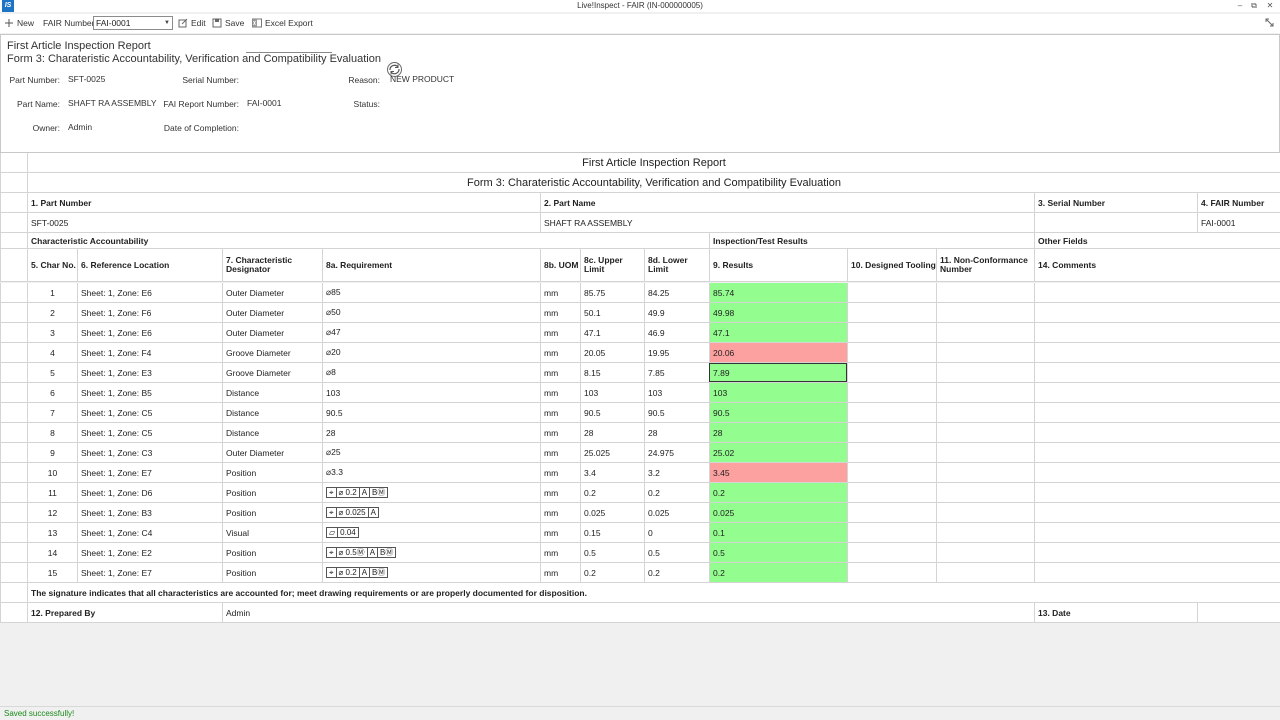 This screenshot has height=720, width=1280. Describe the element at coordinates (778, 352) in the screenshot. I see `result-cell: 20.06` at that location.